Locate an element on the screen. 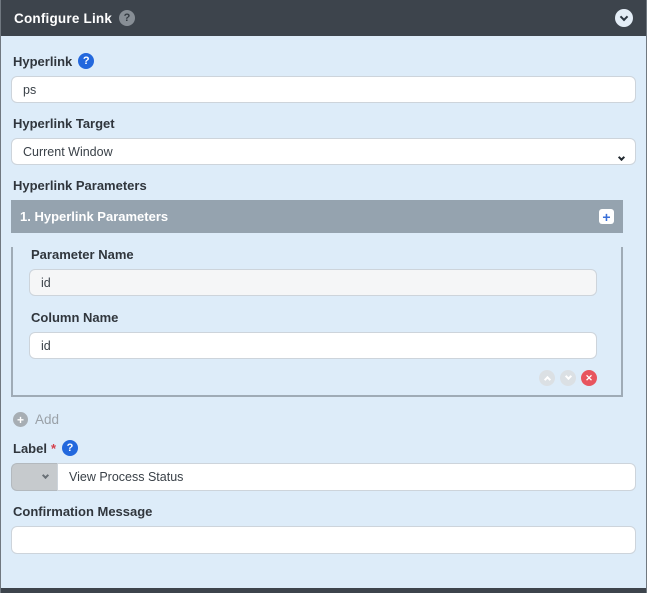 The image size is (647, 593). collapse-button is located at coordinates (624, 18).